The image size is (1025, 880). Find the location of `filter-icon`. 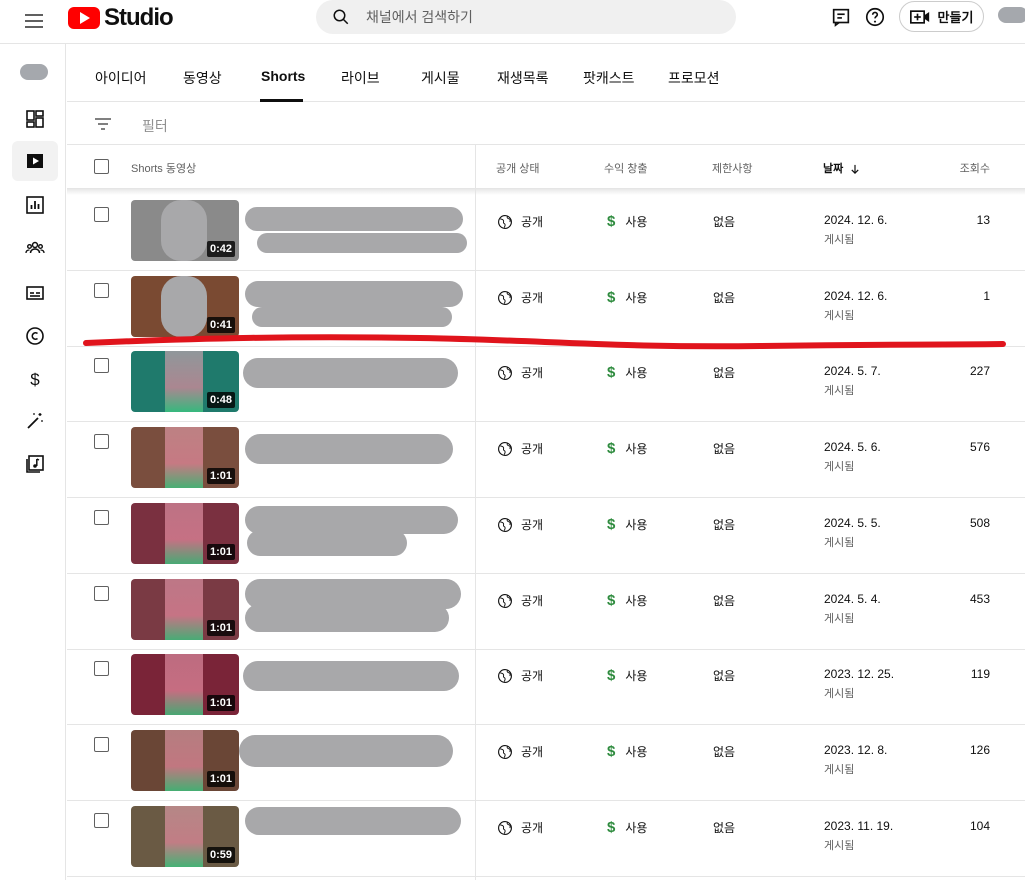

filter-icon is located at coordinates (103, 124).